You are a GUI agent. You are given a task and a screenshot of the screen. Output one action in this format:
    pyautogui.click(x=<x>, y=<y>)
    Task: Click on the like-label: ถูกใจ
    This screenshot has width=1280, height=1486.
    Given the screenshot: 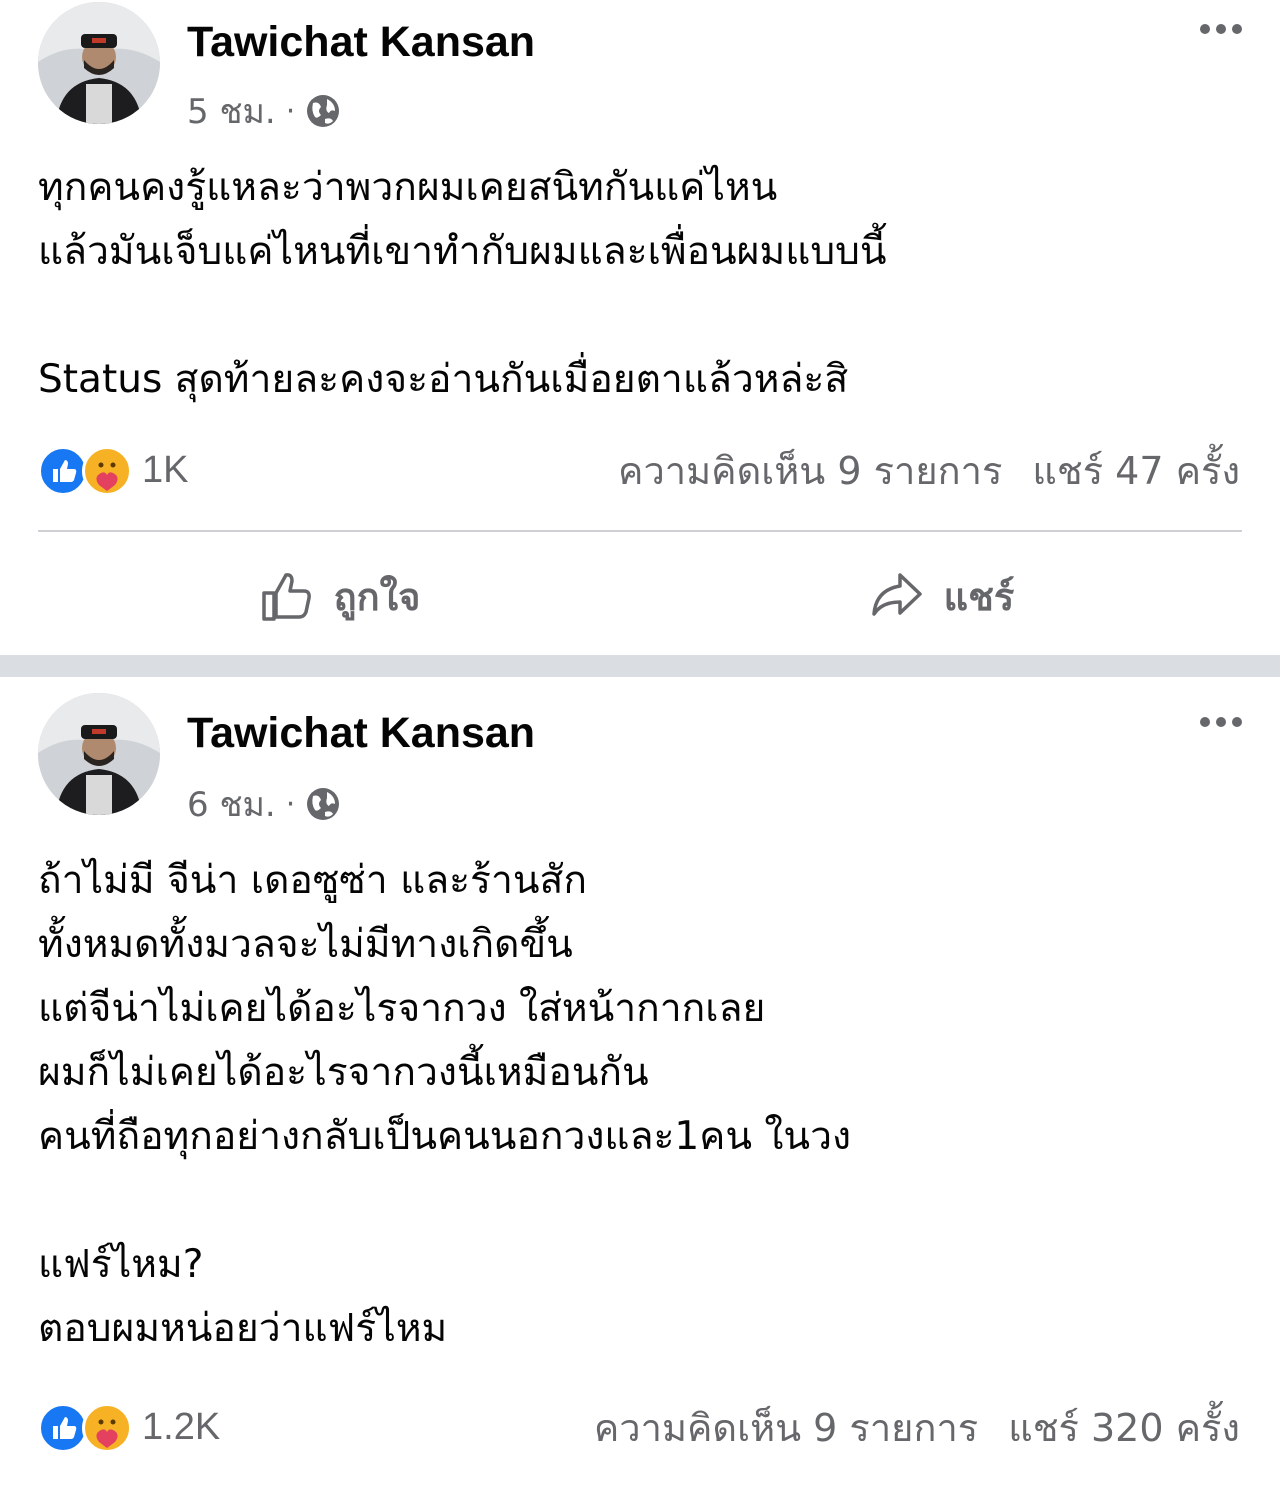 What is the action you would take?
    pyautogui.click(x=377, y=596)
    